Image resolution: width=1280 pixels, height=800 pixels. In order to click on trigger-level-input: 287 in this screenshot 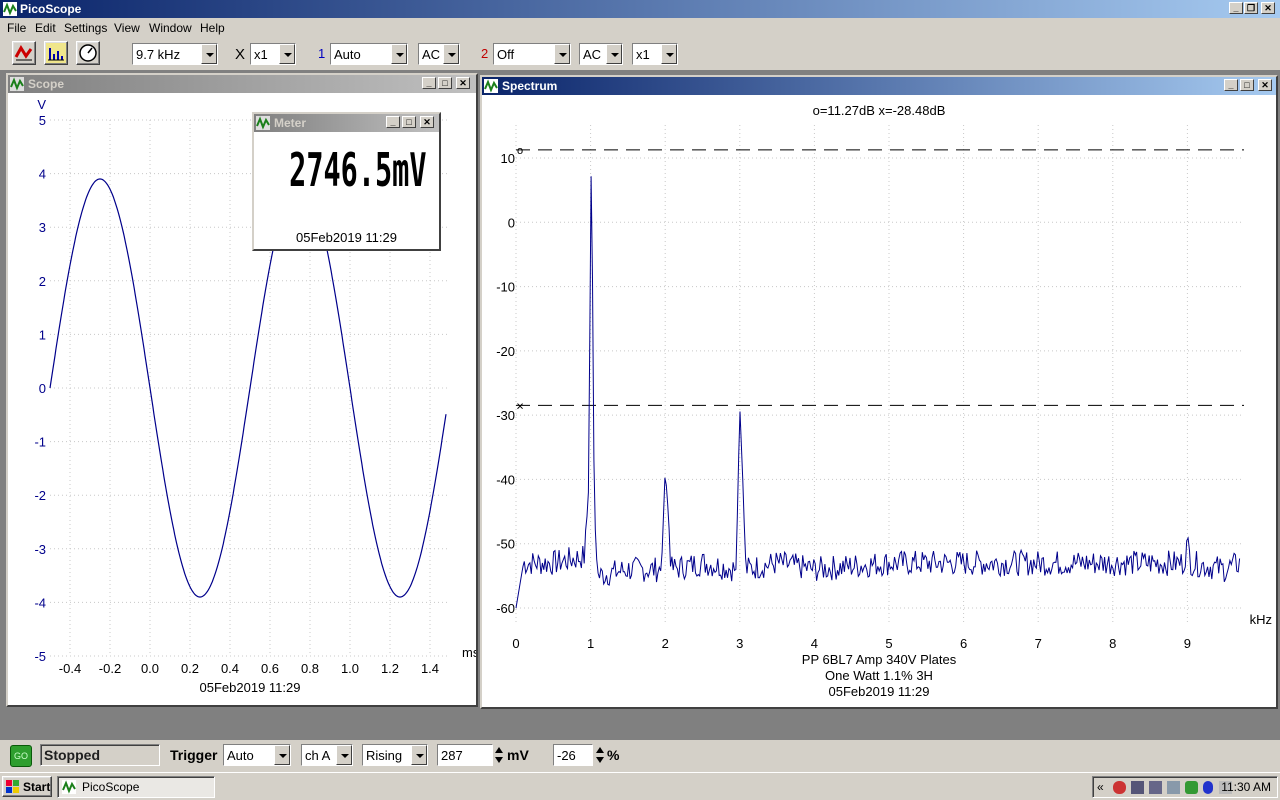, I will do `click(465, 755)`.